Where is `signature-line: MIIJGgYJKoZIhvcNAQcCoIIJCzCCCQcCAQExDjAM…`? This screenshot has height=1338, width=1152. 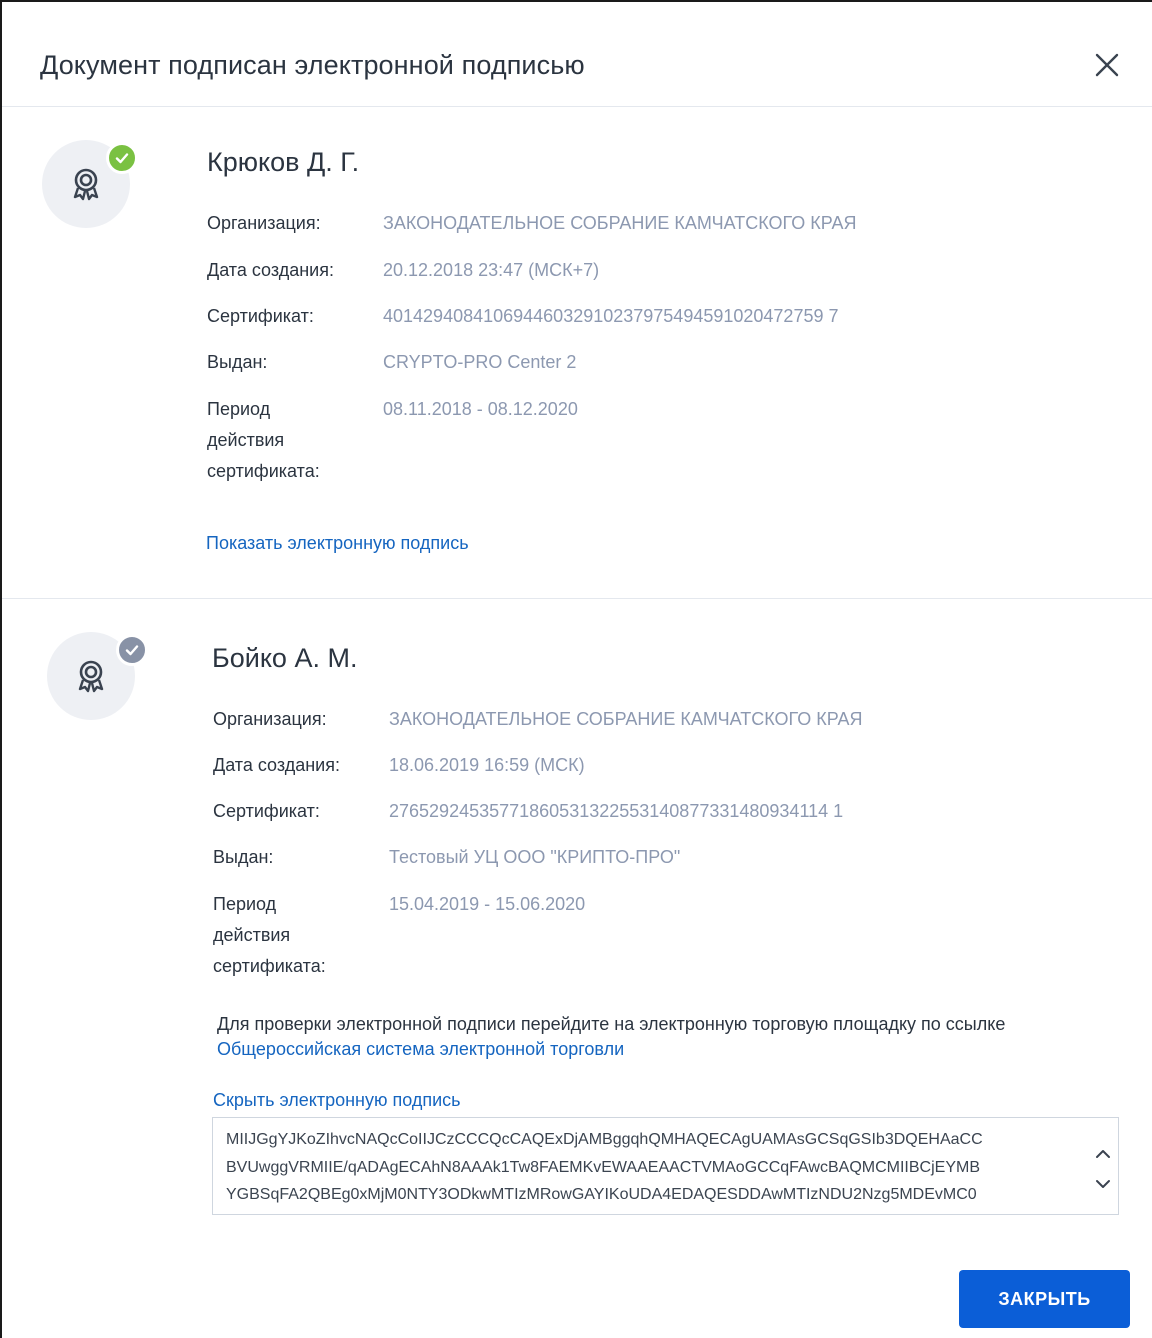 signature-line: MIIJGgYJKoZIhvcNAQcCoIIJCzCCCQcCAQExDjAM… is located at coordinates (604, 1139).